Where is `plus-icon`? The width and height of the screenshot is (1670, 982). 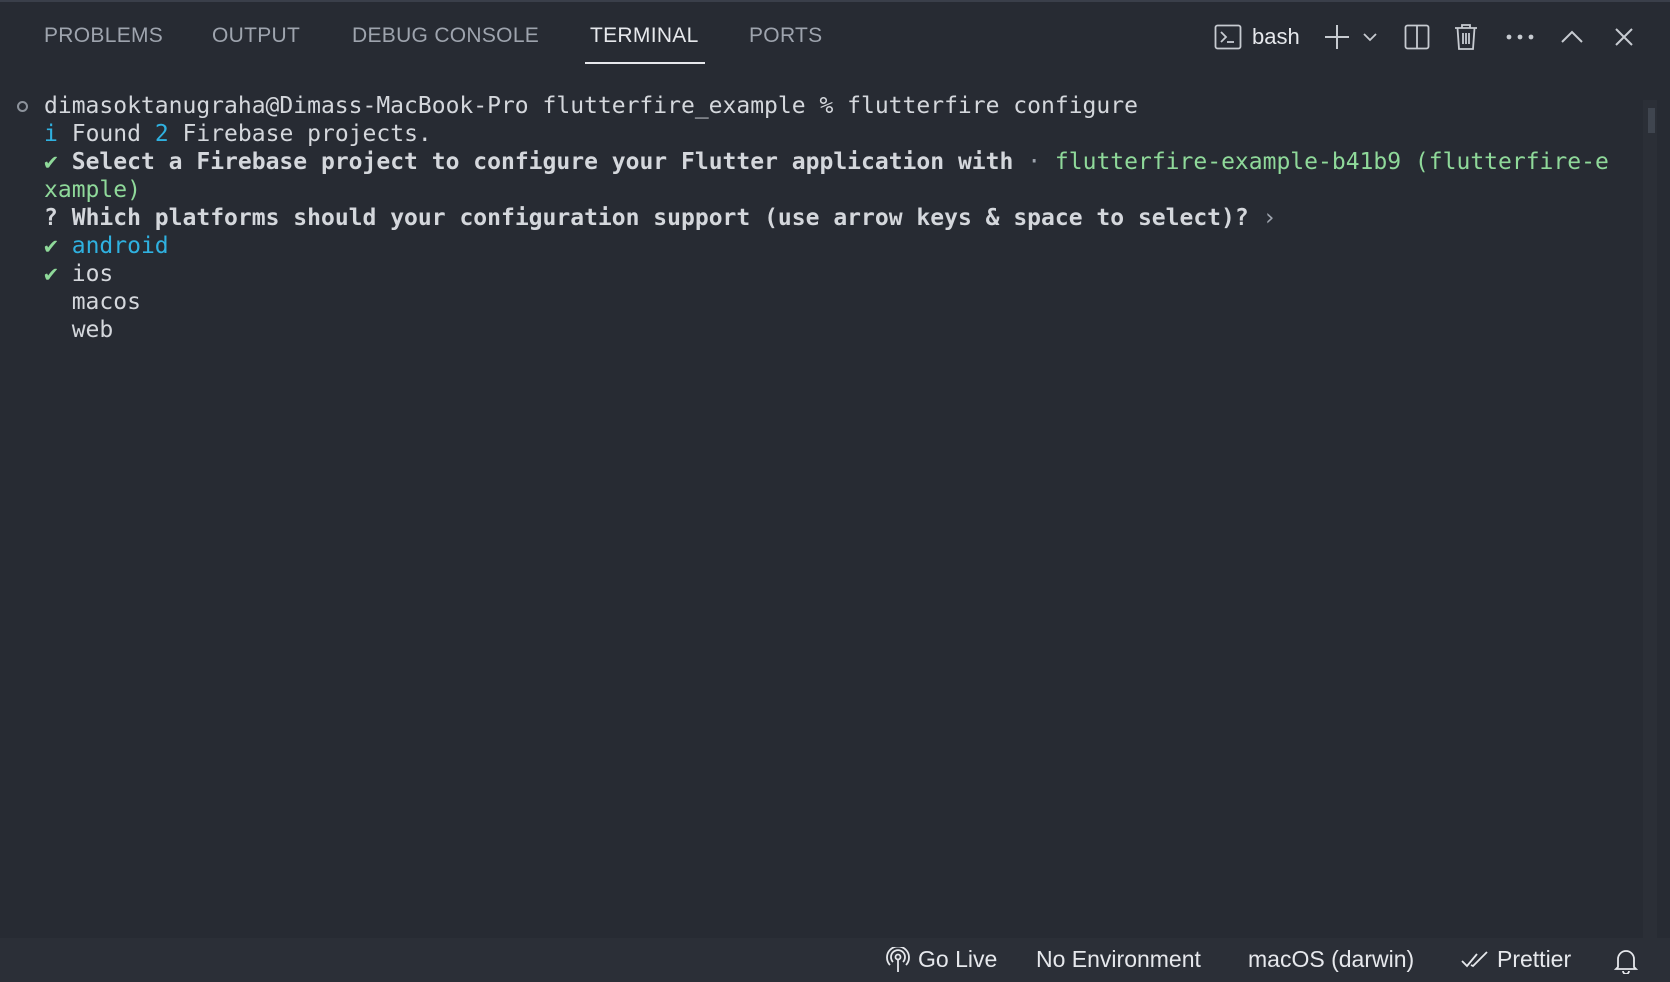
plus-icon is located at coordinates (1337, 37).